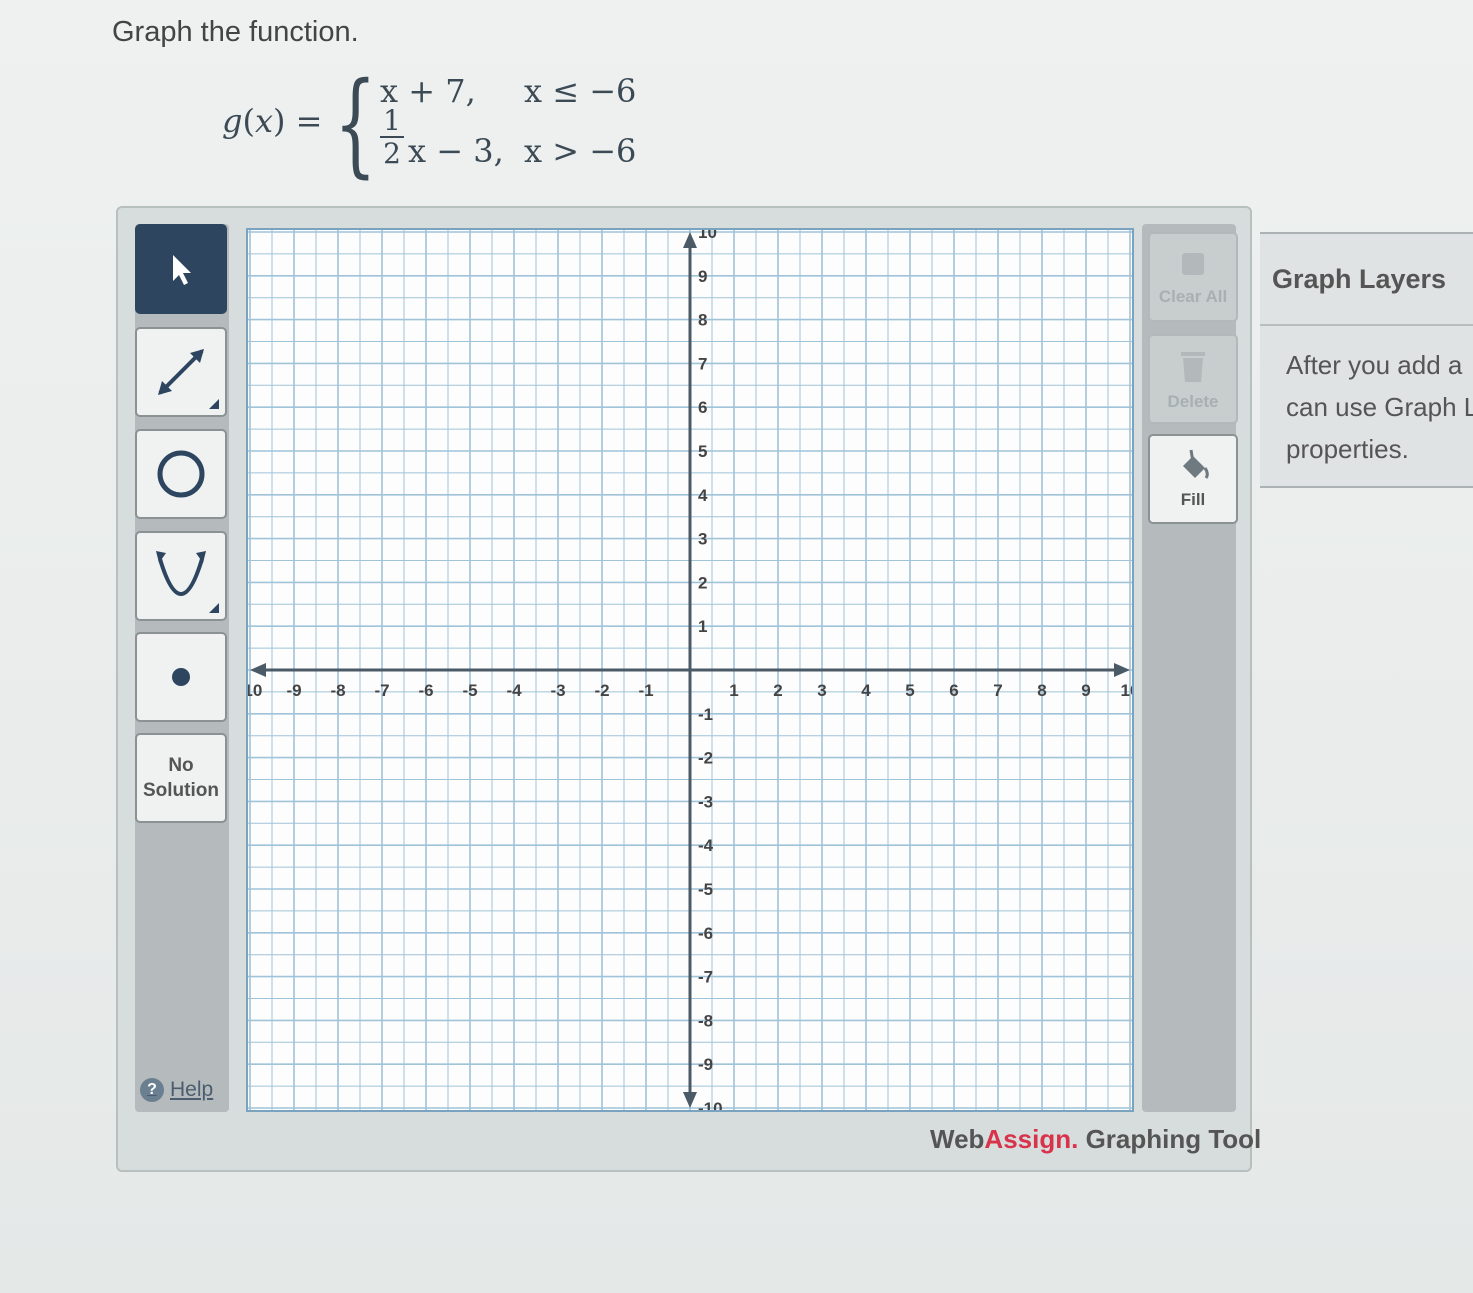 This screenshot has height=1293, width=1473. What do you see at coordinates (1085, 690) in the screenshot?
I see `x-tick-label: 9` at bounding box center [1085, 690].